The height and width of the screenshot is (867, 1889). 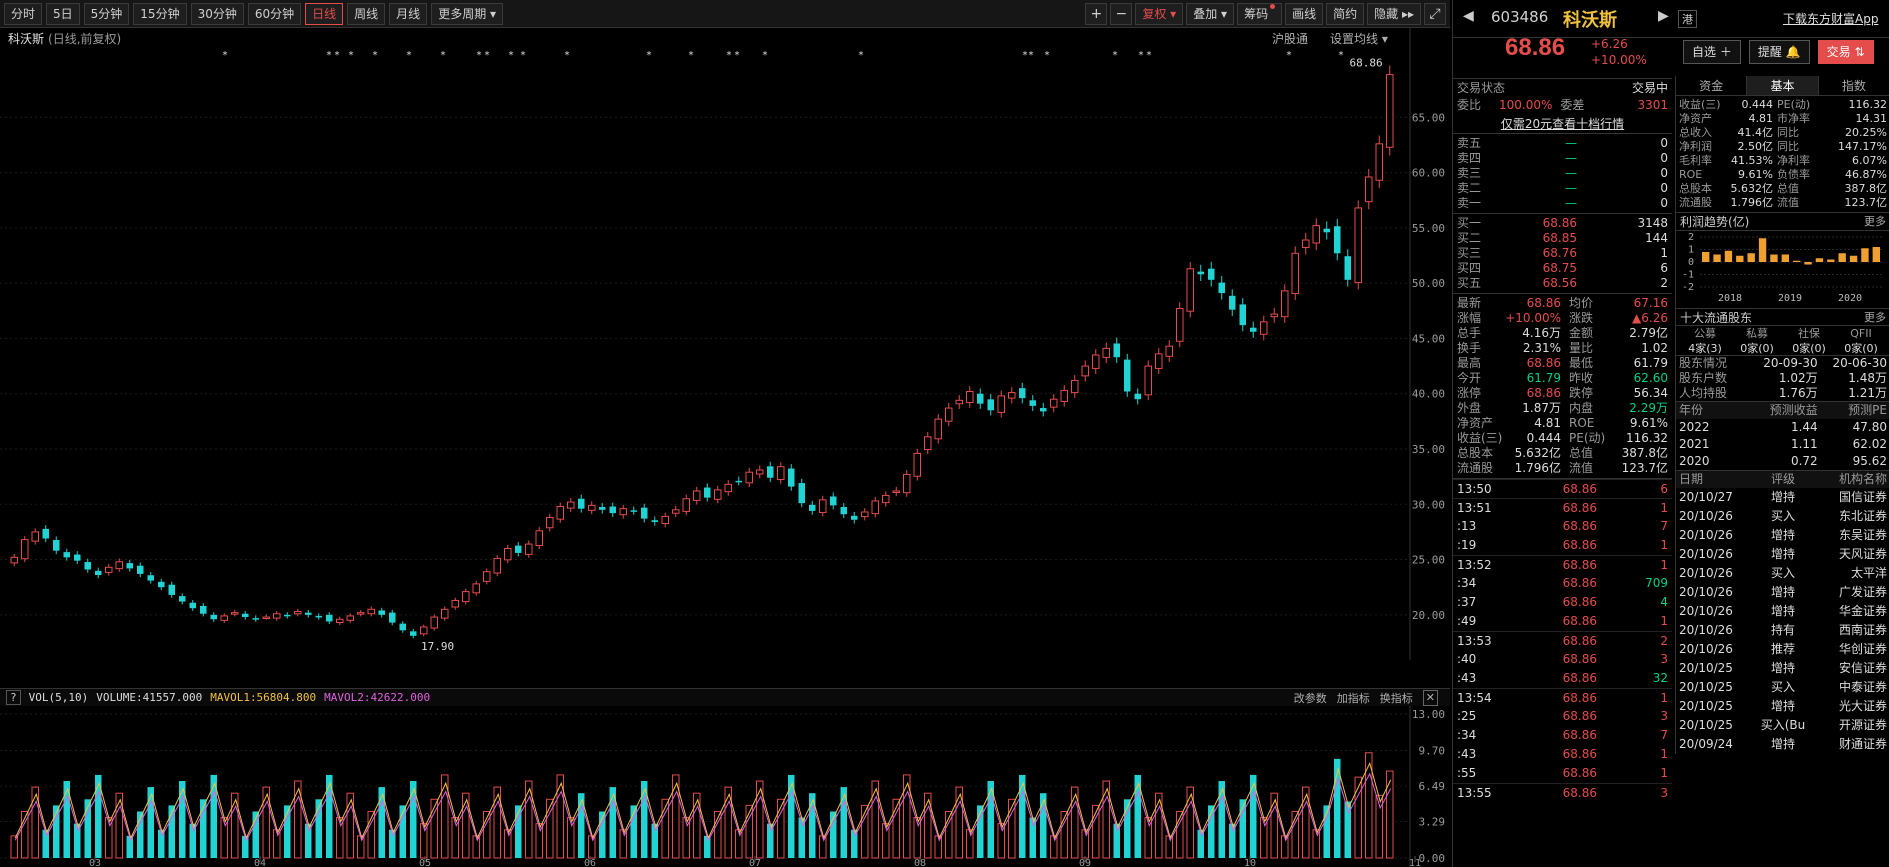 What do you see at coordinates (1581, 468) in the screenshot?
I see `quote-label-b: 流值` at bounding box center [1581, 468].